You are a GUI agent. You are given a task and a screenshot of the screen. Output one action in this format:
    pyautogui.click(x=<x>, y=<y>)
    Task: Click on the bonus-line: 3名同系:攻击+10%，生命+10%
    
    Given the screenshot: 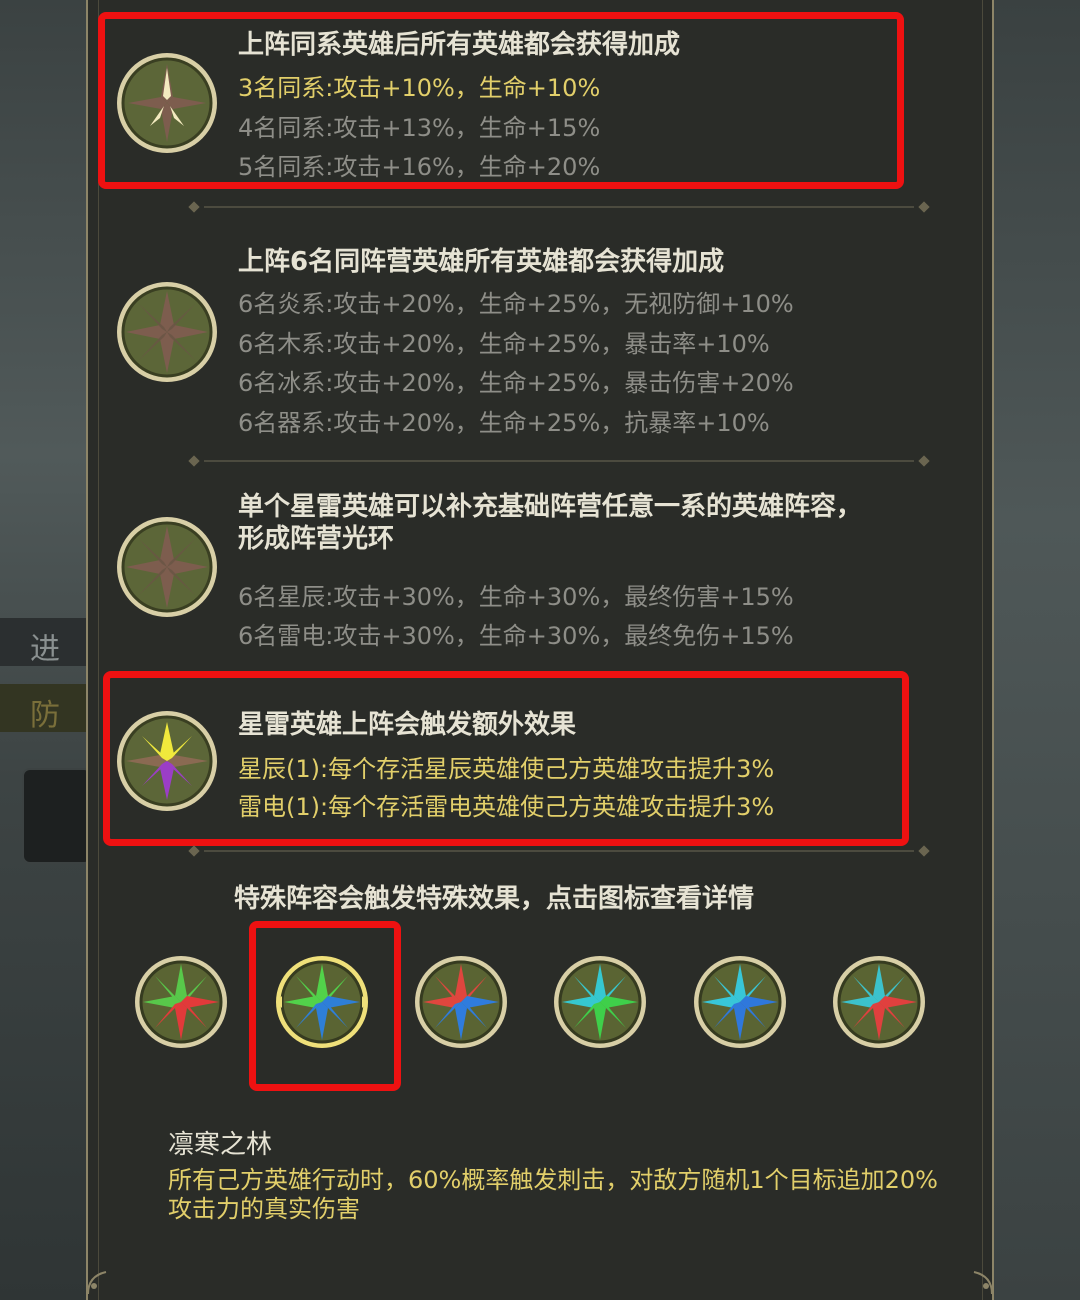 What is the action you would take?
    pyautogui.click(x=419, y=88)
    